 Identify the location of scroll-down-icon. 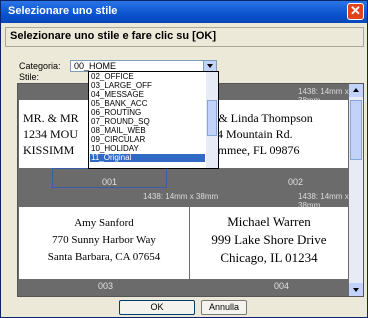
(356, 289).